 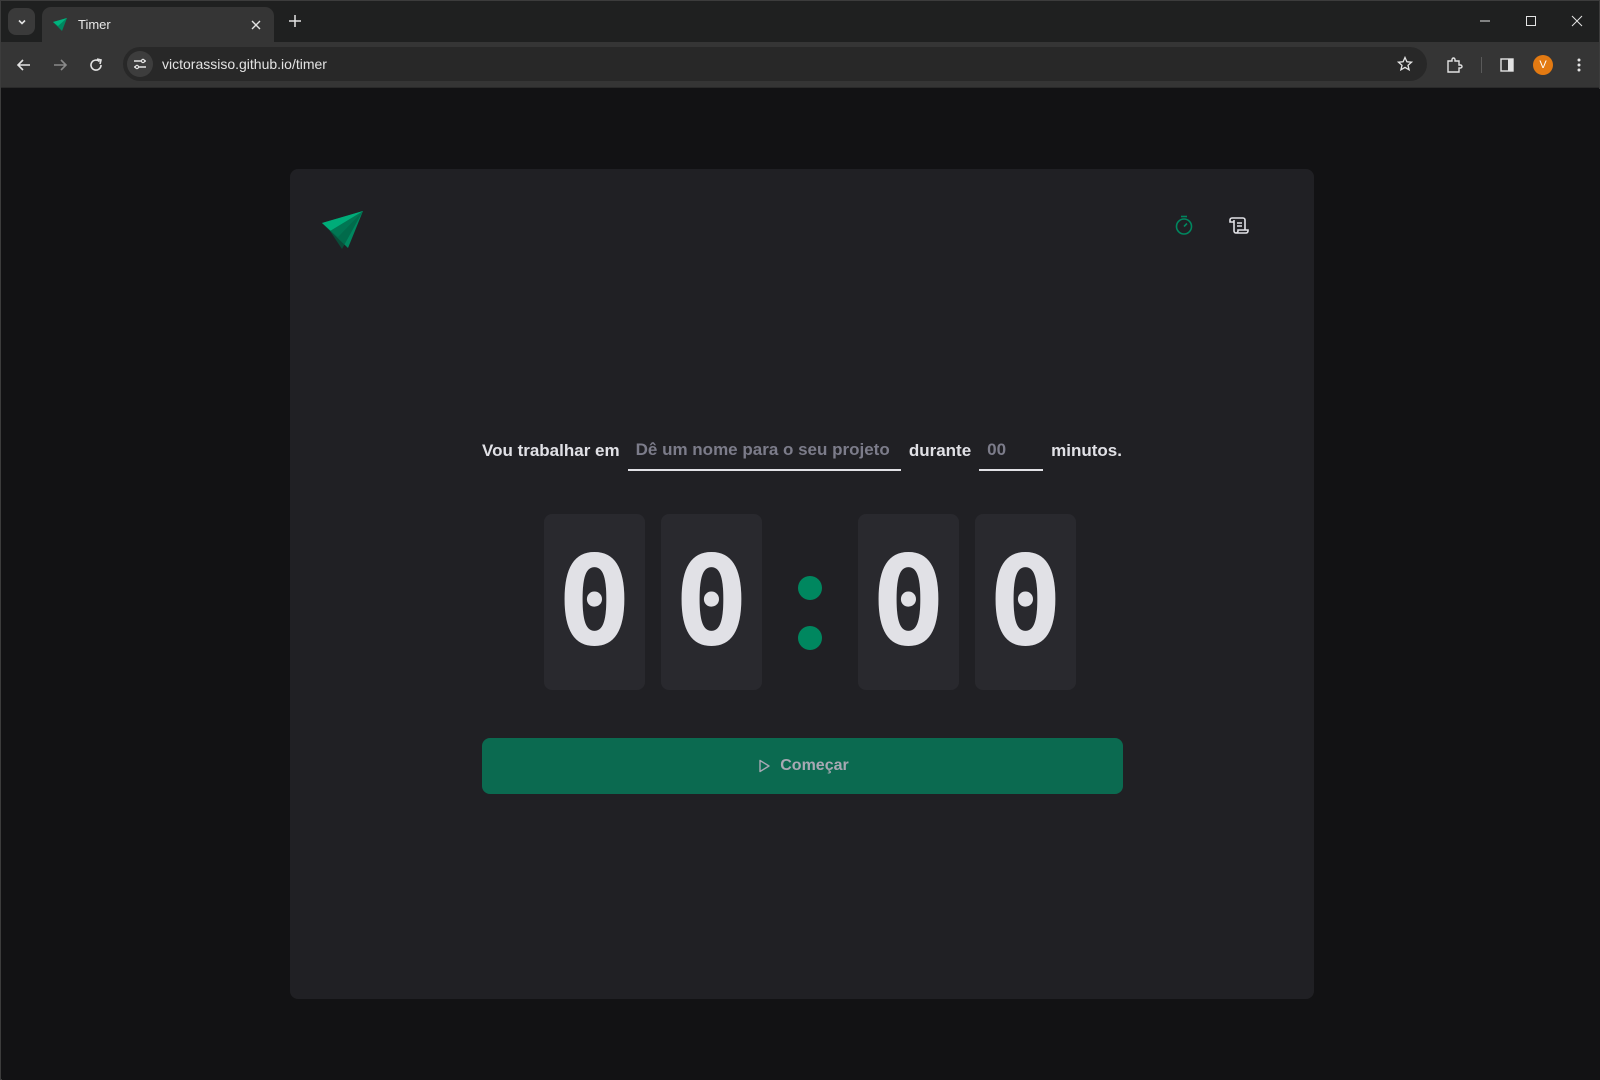 I want to click on extensions-button, so click(x=1454, y=65).